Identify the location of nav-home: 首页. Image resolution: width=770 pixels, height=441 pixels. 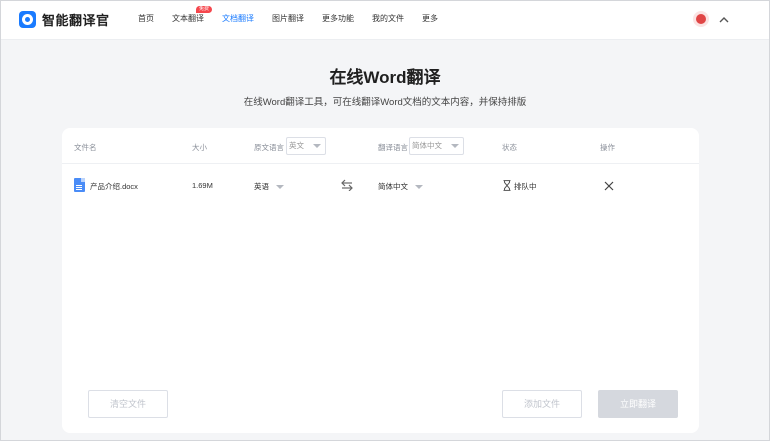
(146, 20).